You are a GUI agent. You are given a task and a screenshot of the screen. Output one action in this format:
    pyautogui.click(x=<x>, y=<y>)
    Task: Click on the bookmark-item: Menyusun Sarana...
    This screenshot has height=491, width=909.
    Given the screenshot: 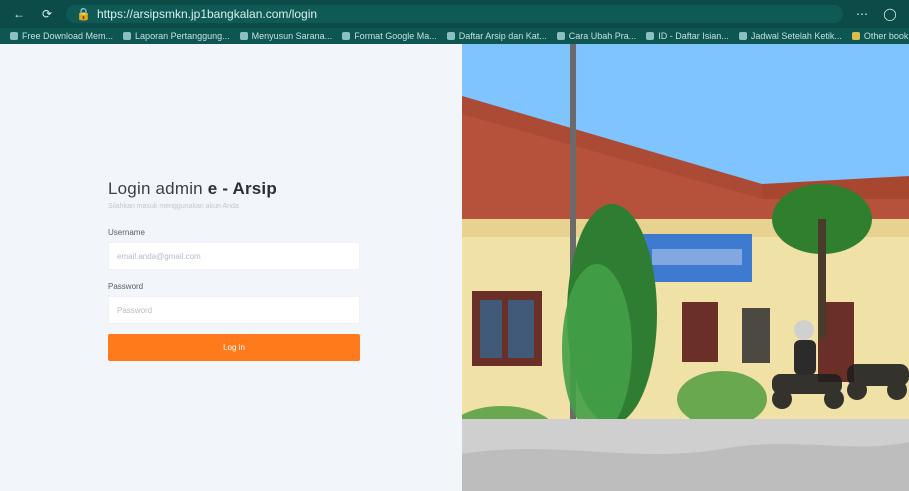 What is the action you would take?
    pyautogui.click(x=285, y=36)
    